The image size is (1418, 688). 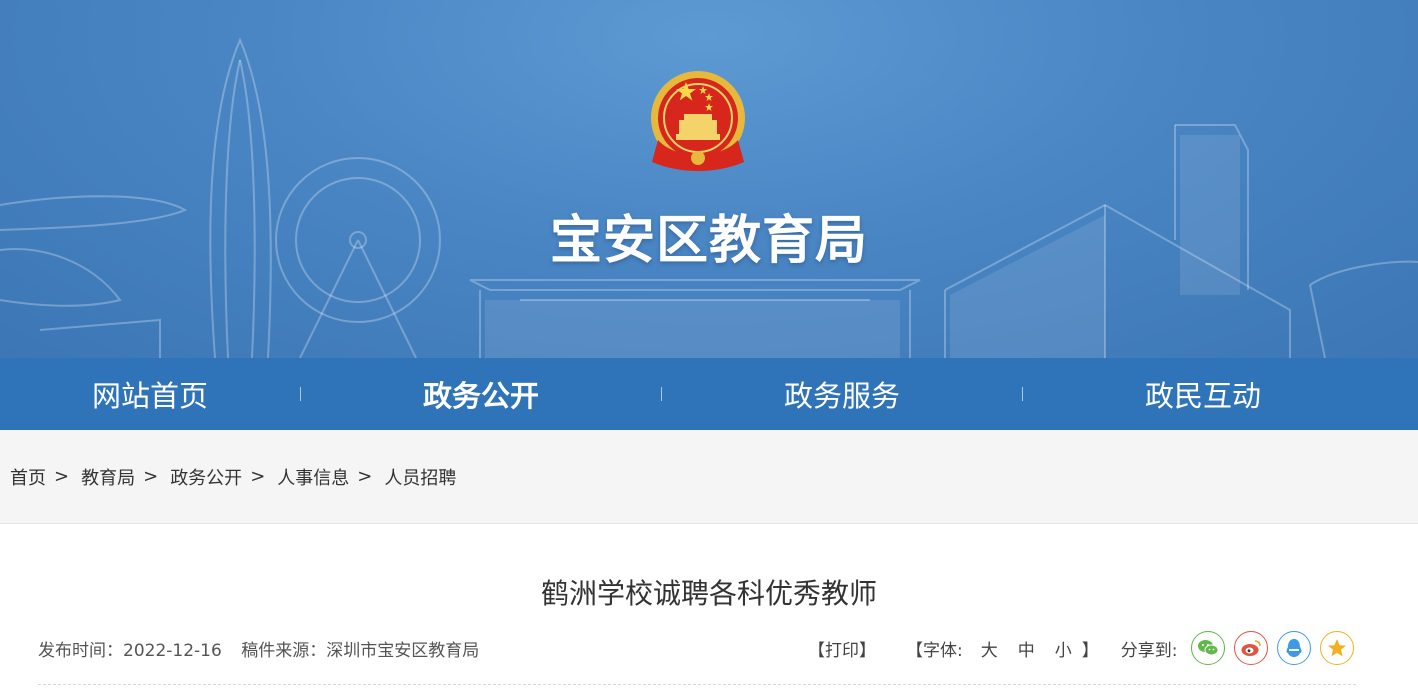 I want to click on font-size-label: 【字体:, so click(x=934, y=650).